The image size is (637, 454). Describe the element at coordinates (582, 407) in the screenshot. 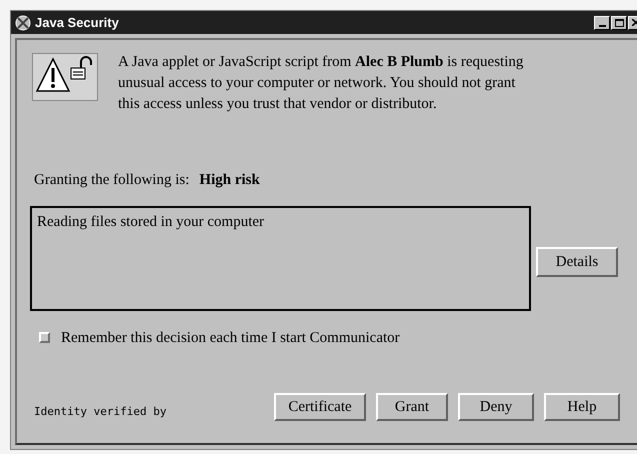

I see `dialog-button: Help` at that location.